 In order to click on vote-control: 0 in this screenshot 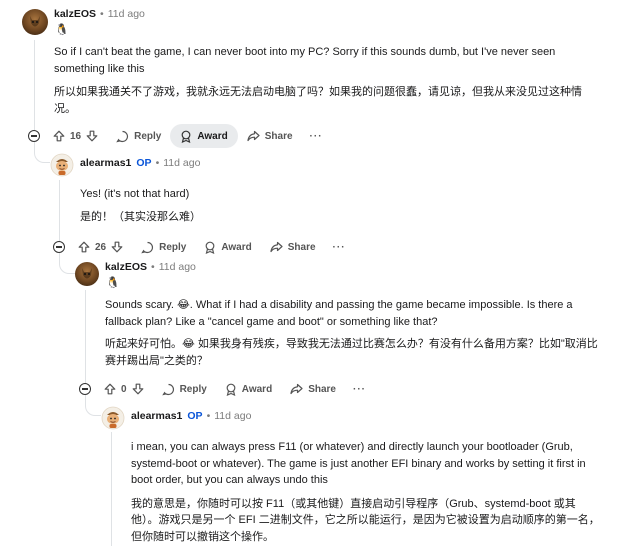, I will do `click(124, 389)`.